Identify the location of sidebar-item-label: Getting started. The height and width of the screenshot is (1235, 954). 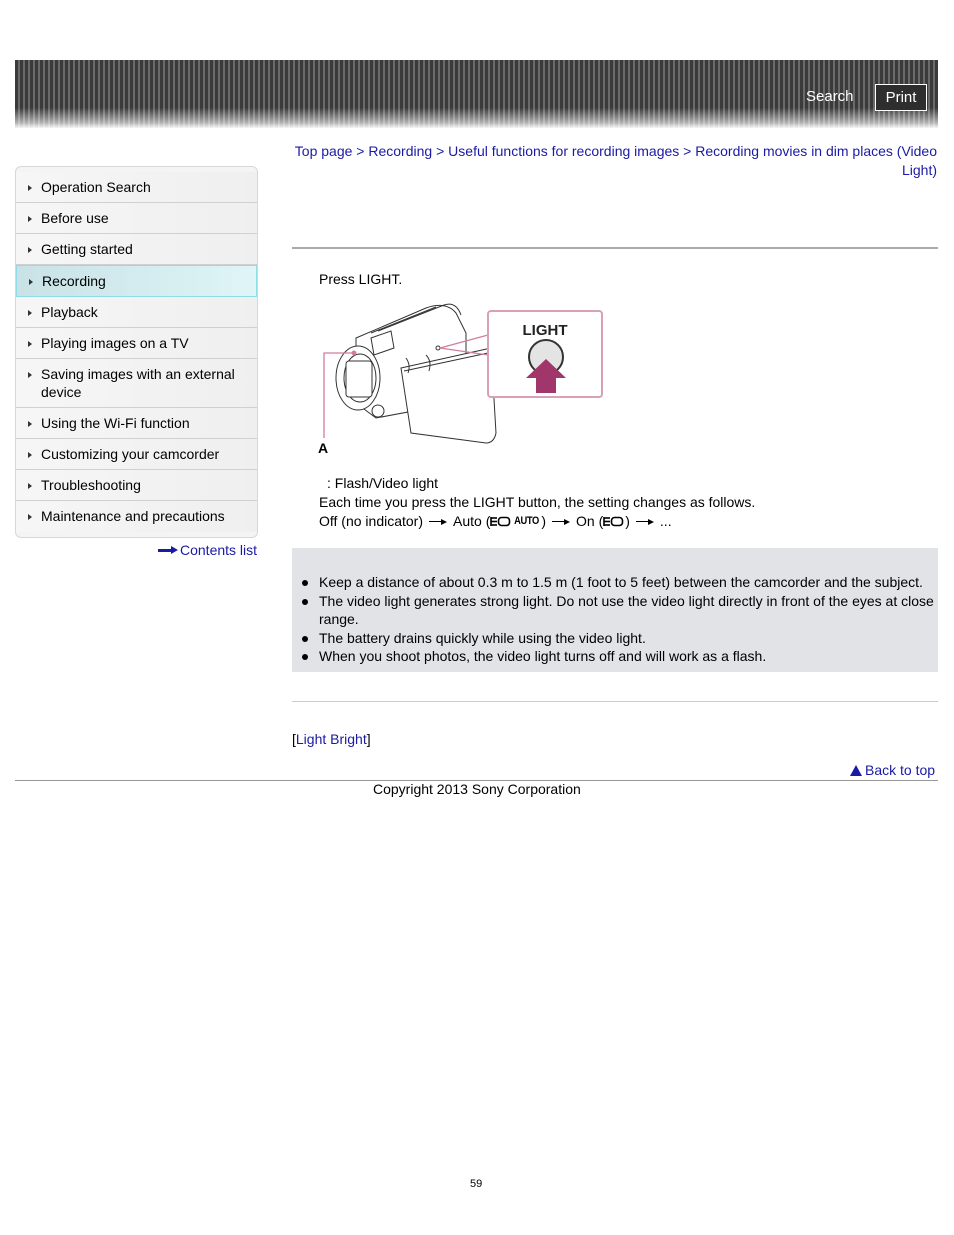
(87, 249).